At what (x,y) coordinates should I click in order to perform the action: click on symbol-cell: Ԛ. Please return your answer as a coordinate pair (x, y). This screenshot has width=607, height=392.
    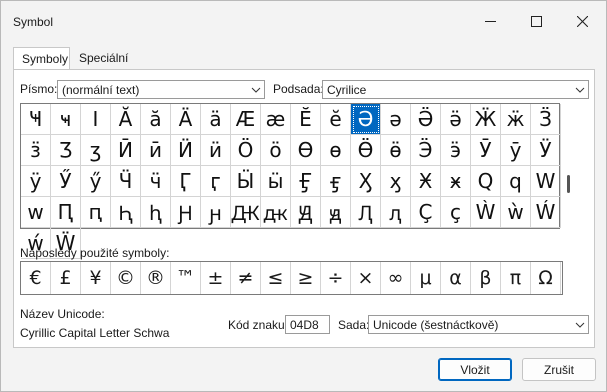
    Looking at the image, I should click on (486, 181).